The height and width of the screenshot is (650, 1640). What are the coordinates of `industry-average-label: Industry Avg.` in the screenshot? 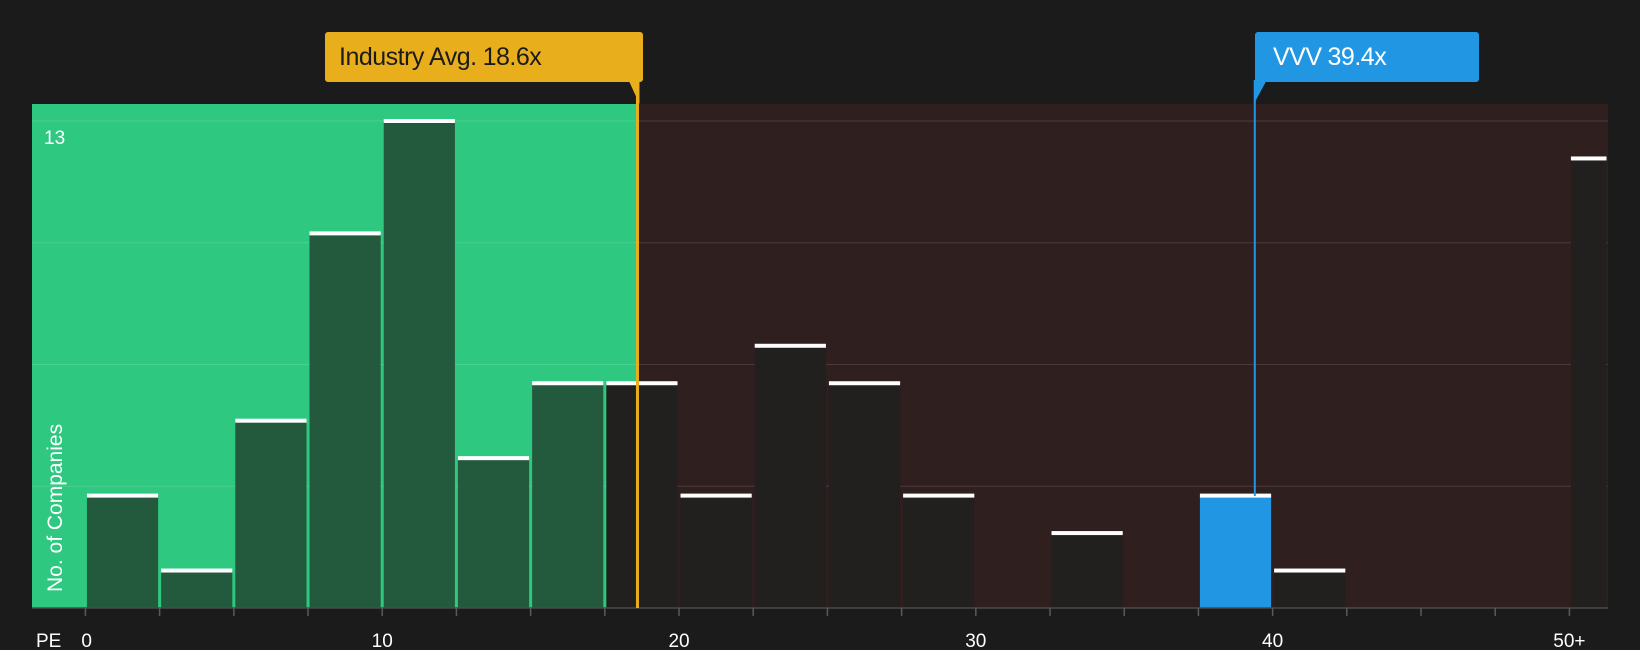 It's located at (408, 57).